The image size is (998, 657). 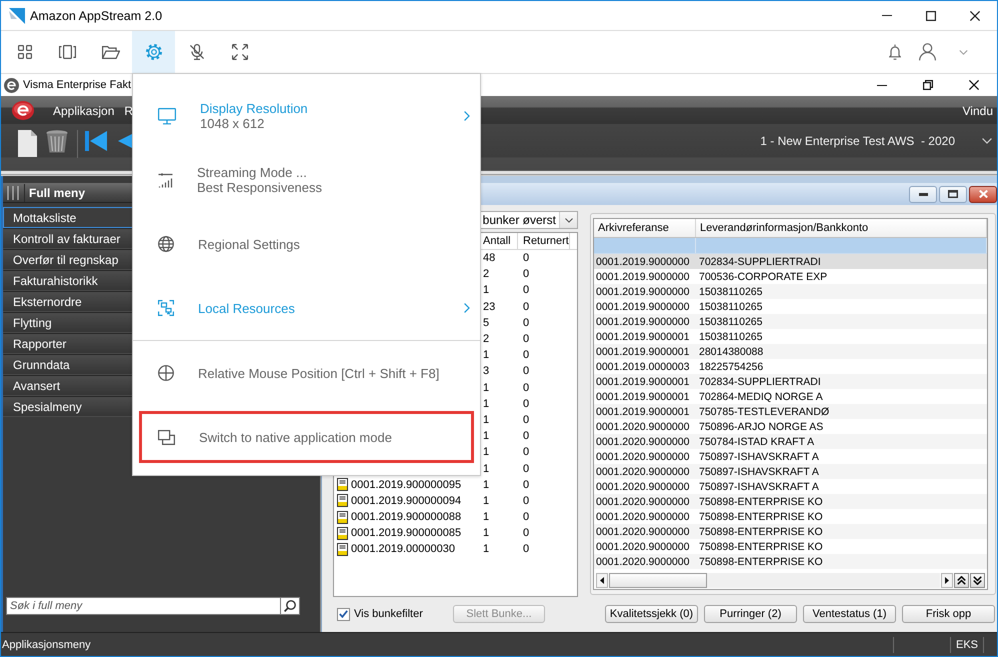 I want to click on table-row: 0001.2019.9000001 750785-TESTLEVERANDØ, so click(x=790, y=411).